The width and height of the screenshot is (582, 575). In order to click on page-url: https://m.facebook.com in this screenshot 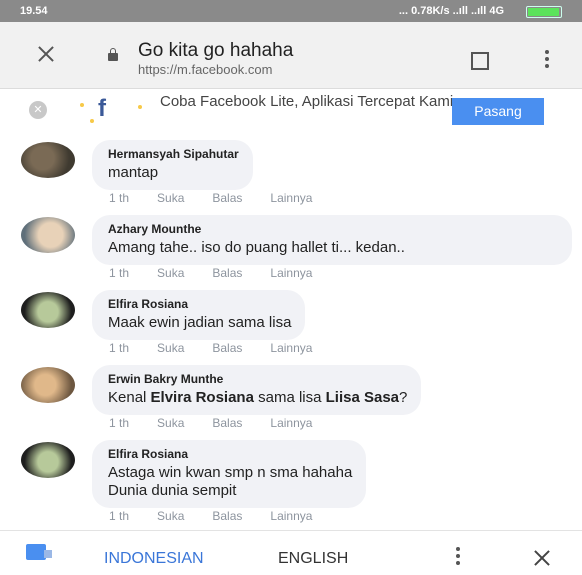, I will do `click(205, 69)`.